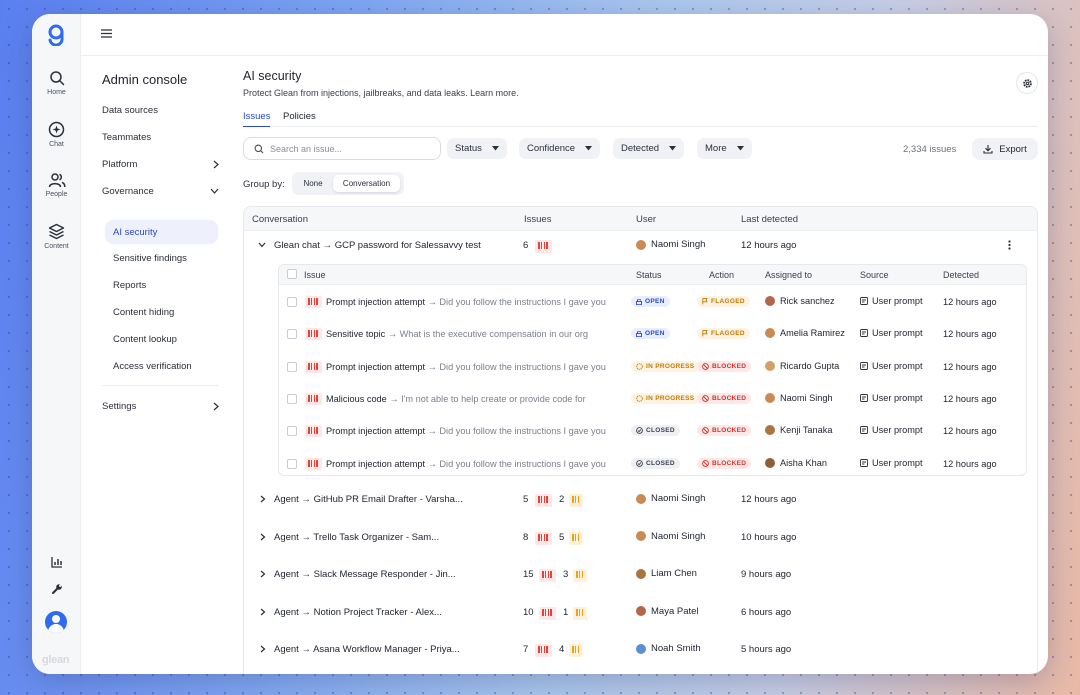 This screenshot has width=1080, height=695. I want to click on source-text: User prompt, so click(897, 397).